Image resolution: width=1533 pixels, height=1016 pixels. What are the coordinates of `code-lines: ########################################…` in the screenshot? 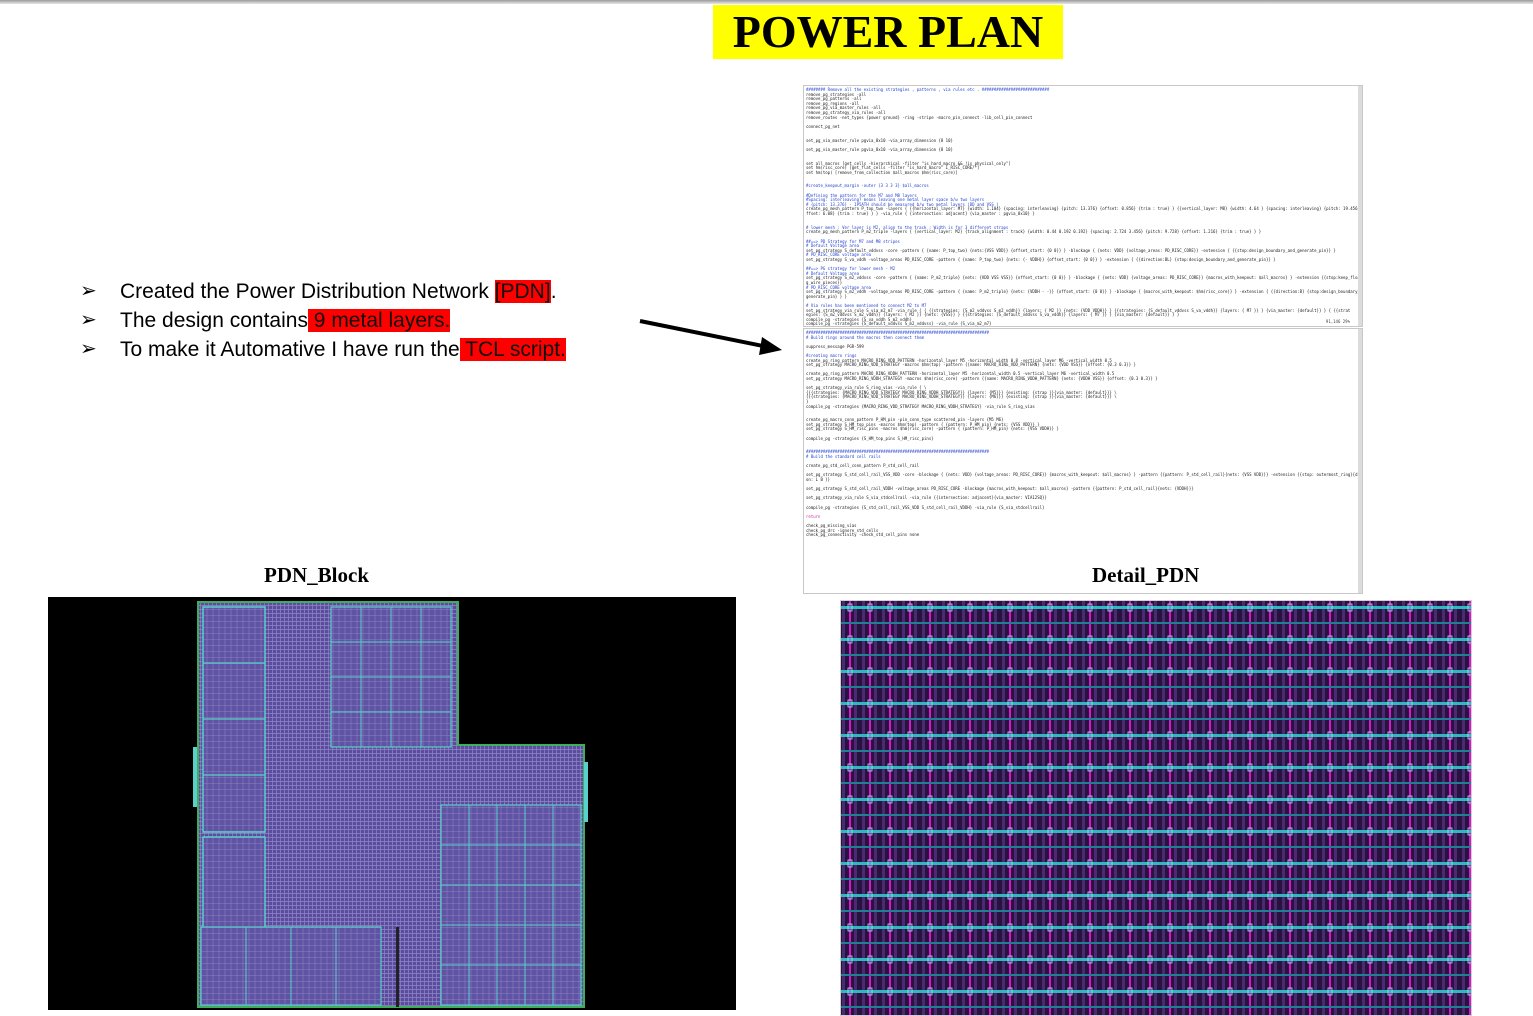 It's located at (1084, 434).